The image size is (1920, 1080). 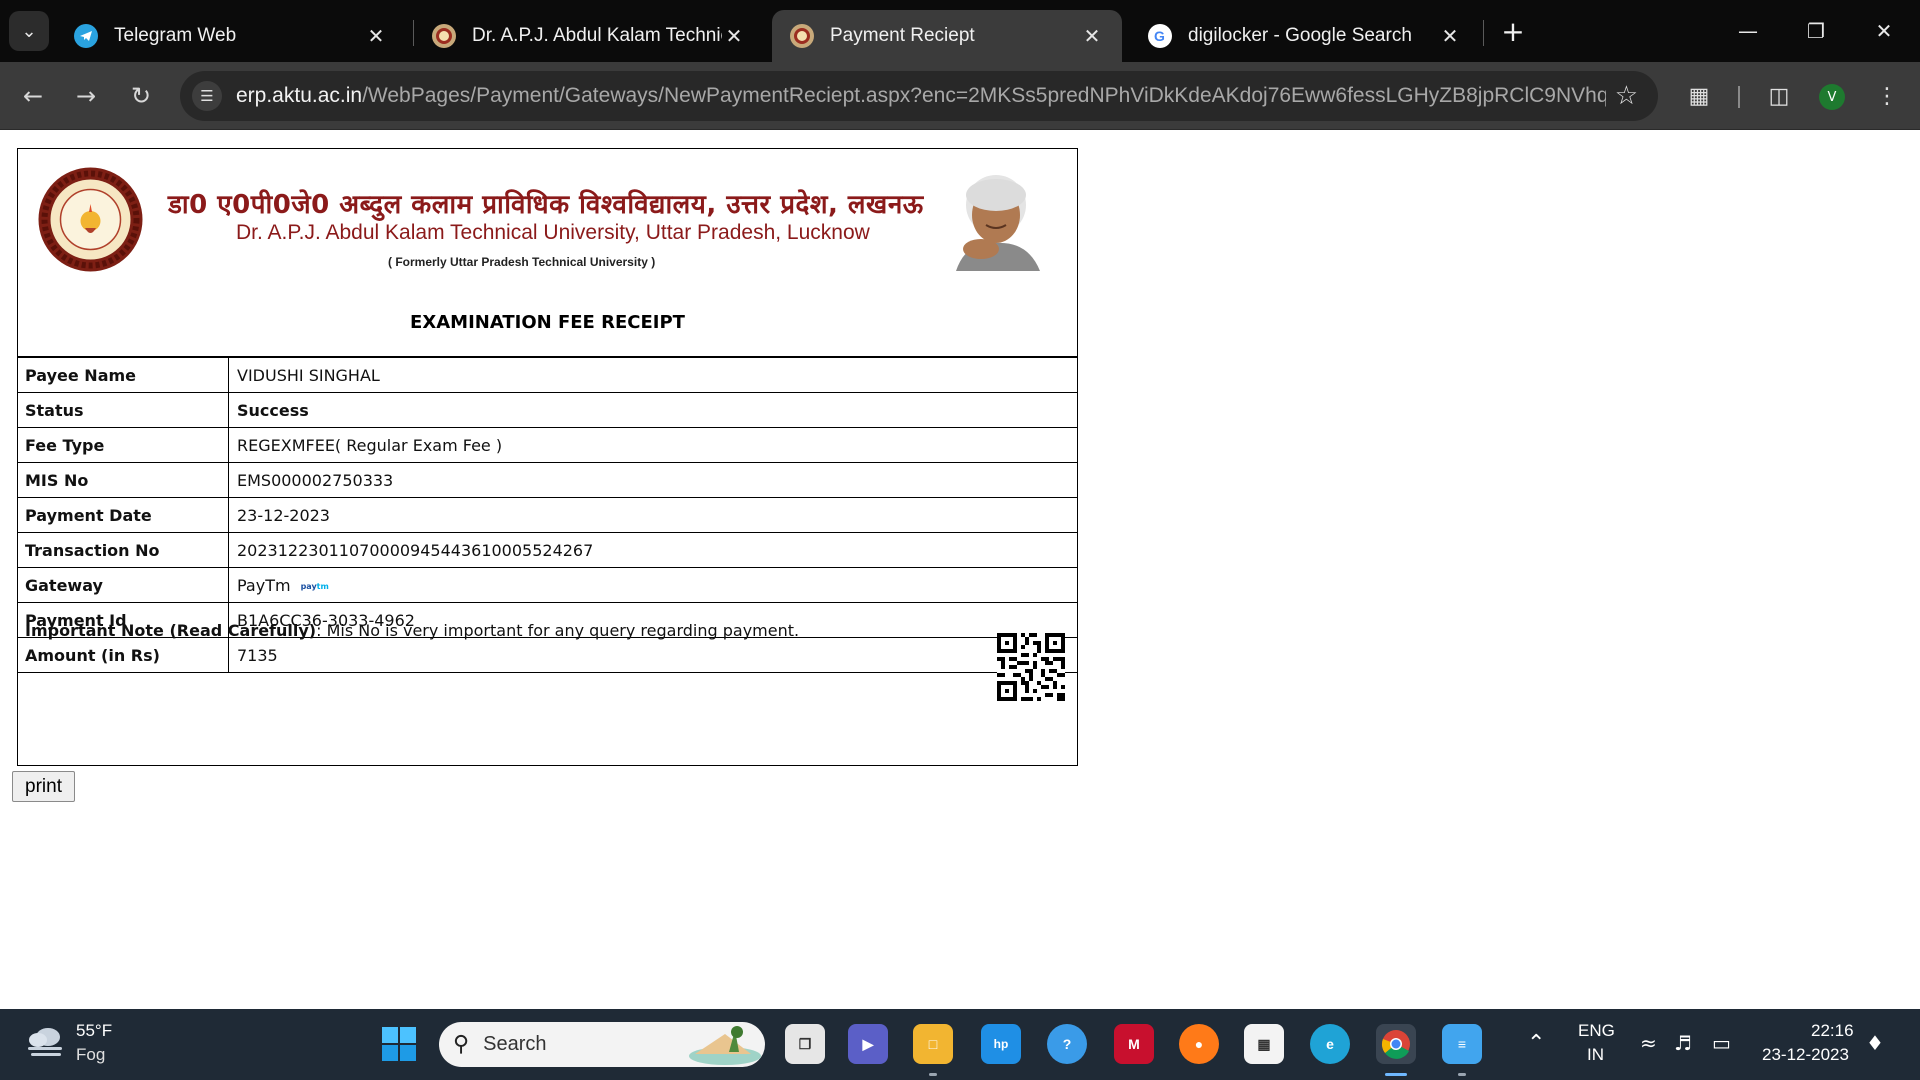 I want to click on forward-button: →, so click(x=86, y=96).